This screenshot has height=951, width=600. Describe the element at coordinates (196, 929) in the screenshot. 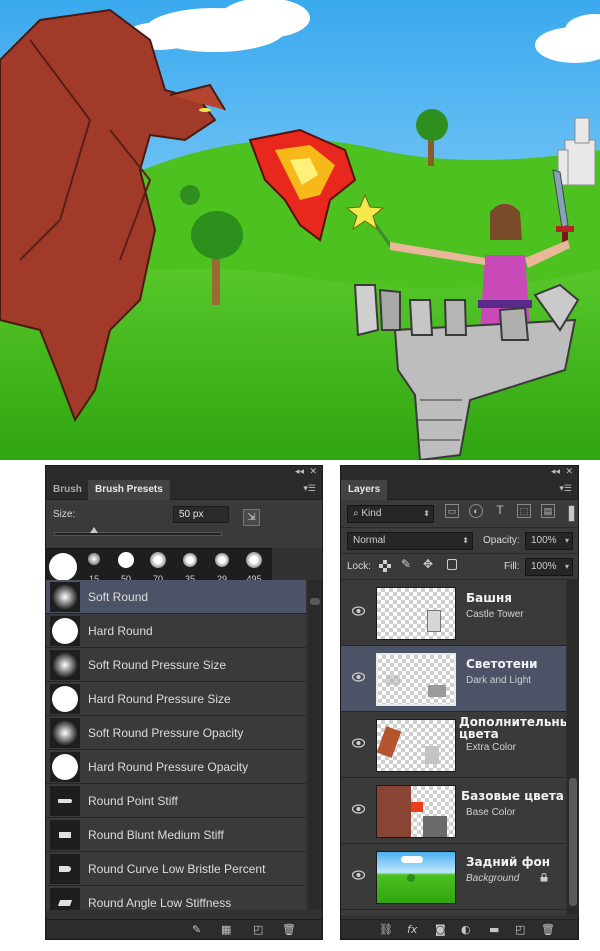

I see `brush-tool-icon: ✎` at that location.